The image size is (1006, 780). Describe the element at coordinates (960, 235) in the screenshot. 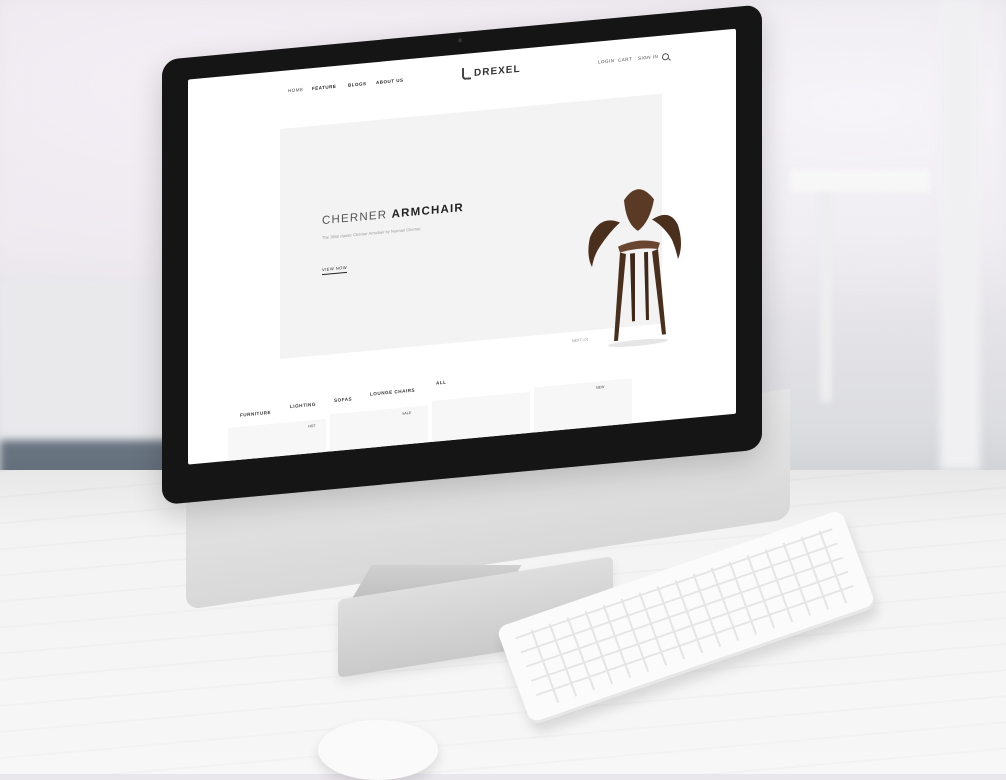

I see `background-pillar` at that location.